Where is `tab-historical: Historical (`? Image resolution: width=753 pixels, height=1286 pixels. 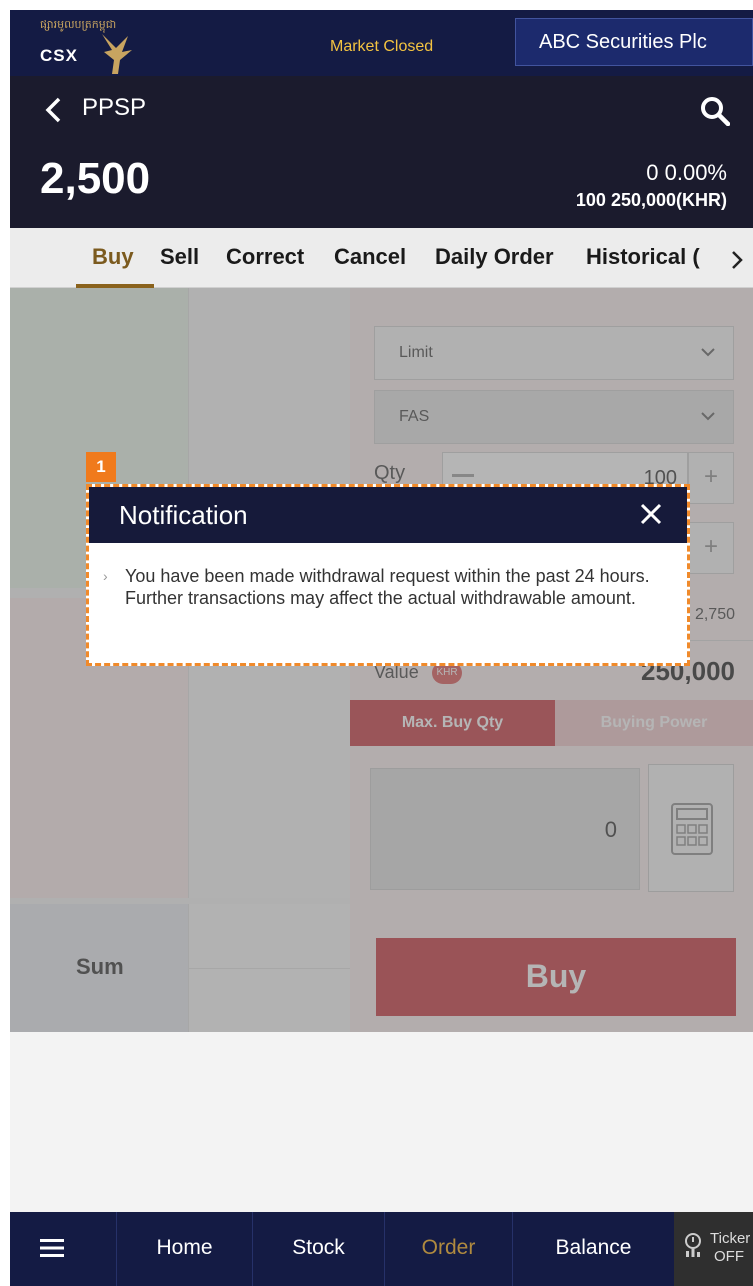
tab-historical: Historical ( is located at coordinates (643, 257).